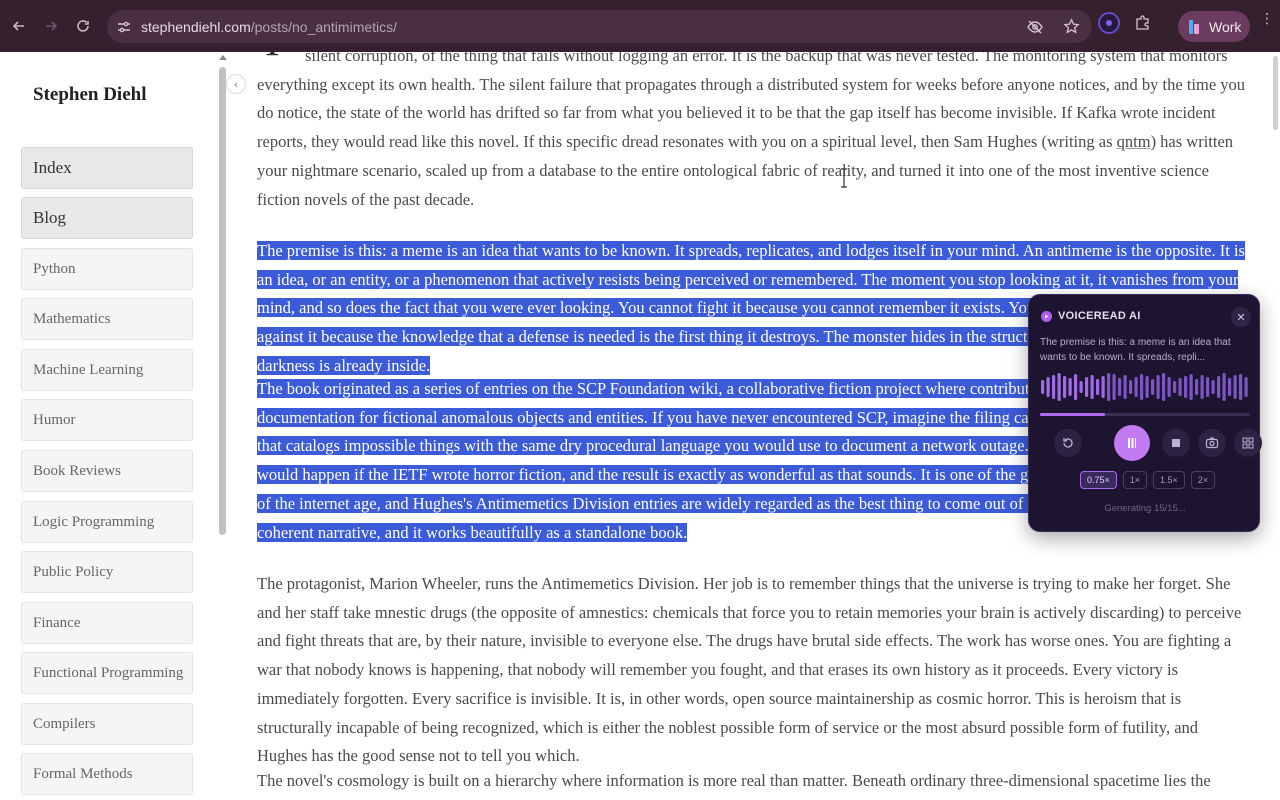 The width and height of the screenshot is (1280, 800). I want to click on nav-item-mathematics: Mathematics, so click(107, 319).